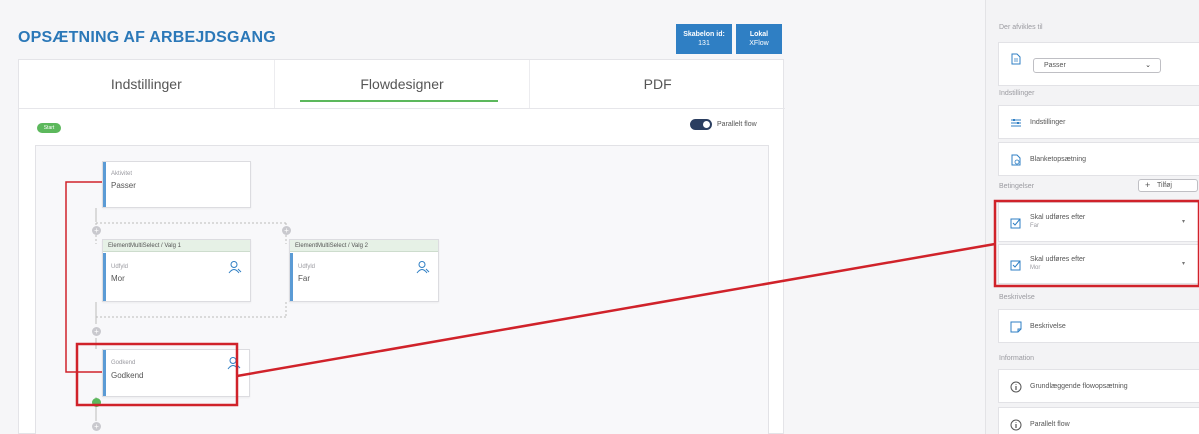  What do you see at coordinates (127, 375) in the screenshot?
I see `approve-node-name: Godkend` at bounding box center [127, 375].